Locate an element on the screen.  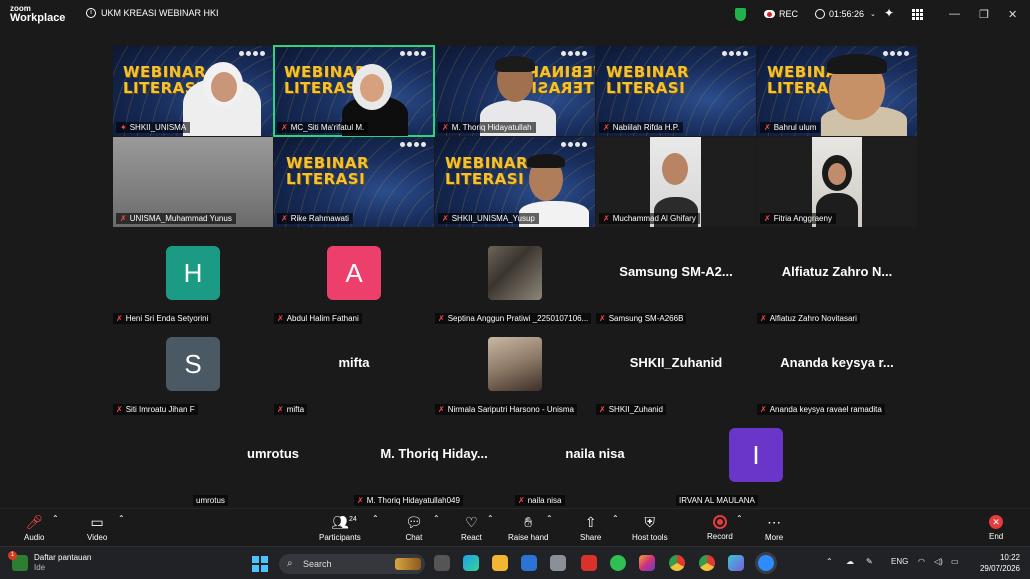
sponsor-logos is located at coordinates (574, 53).